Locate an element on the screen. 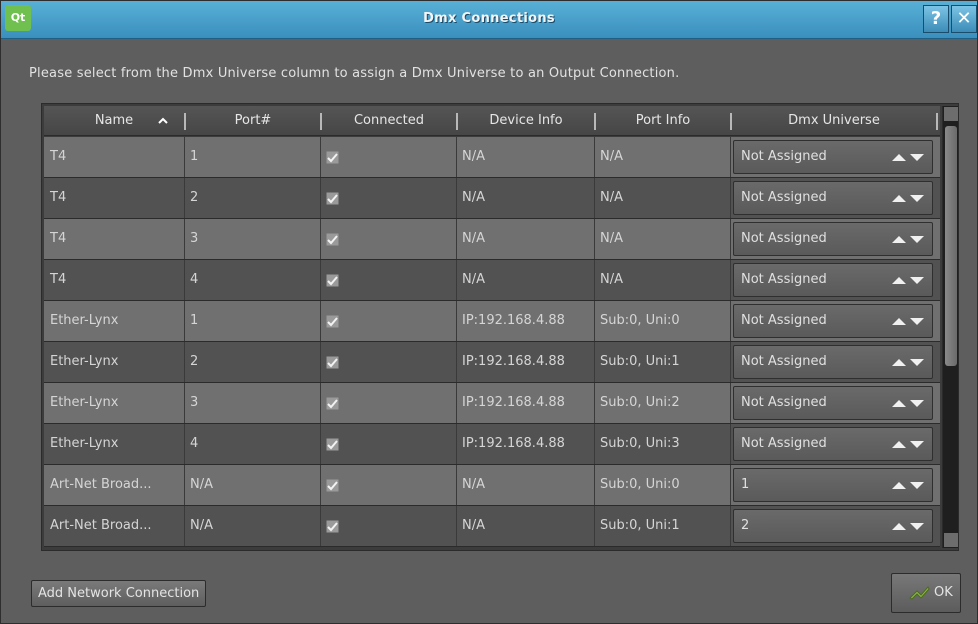  ok-button: OK is located at coordinates (926, 593).